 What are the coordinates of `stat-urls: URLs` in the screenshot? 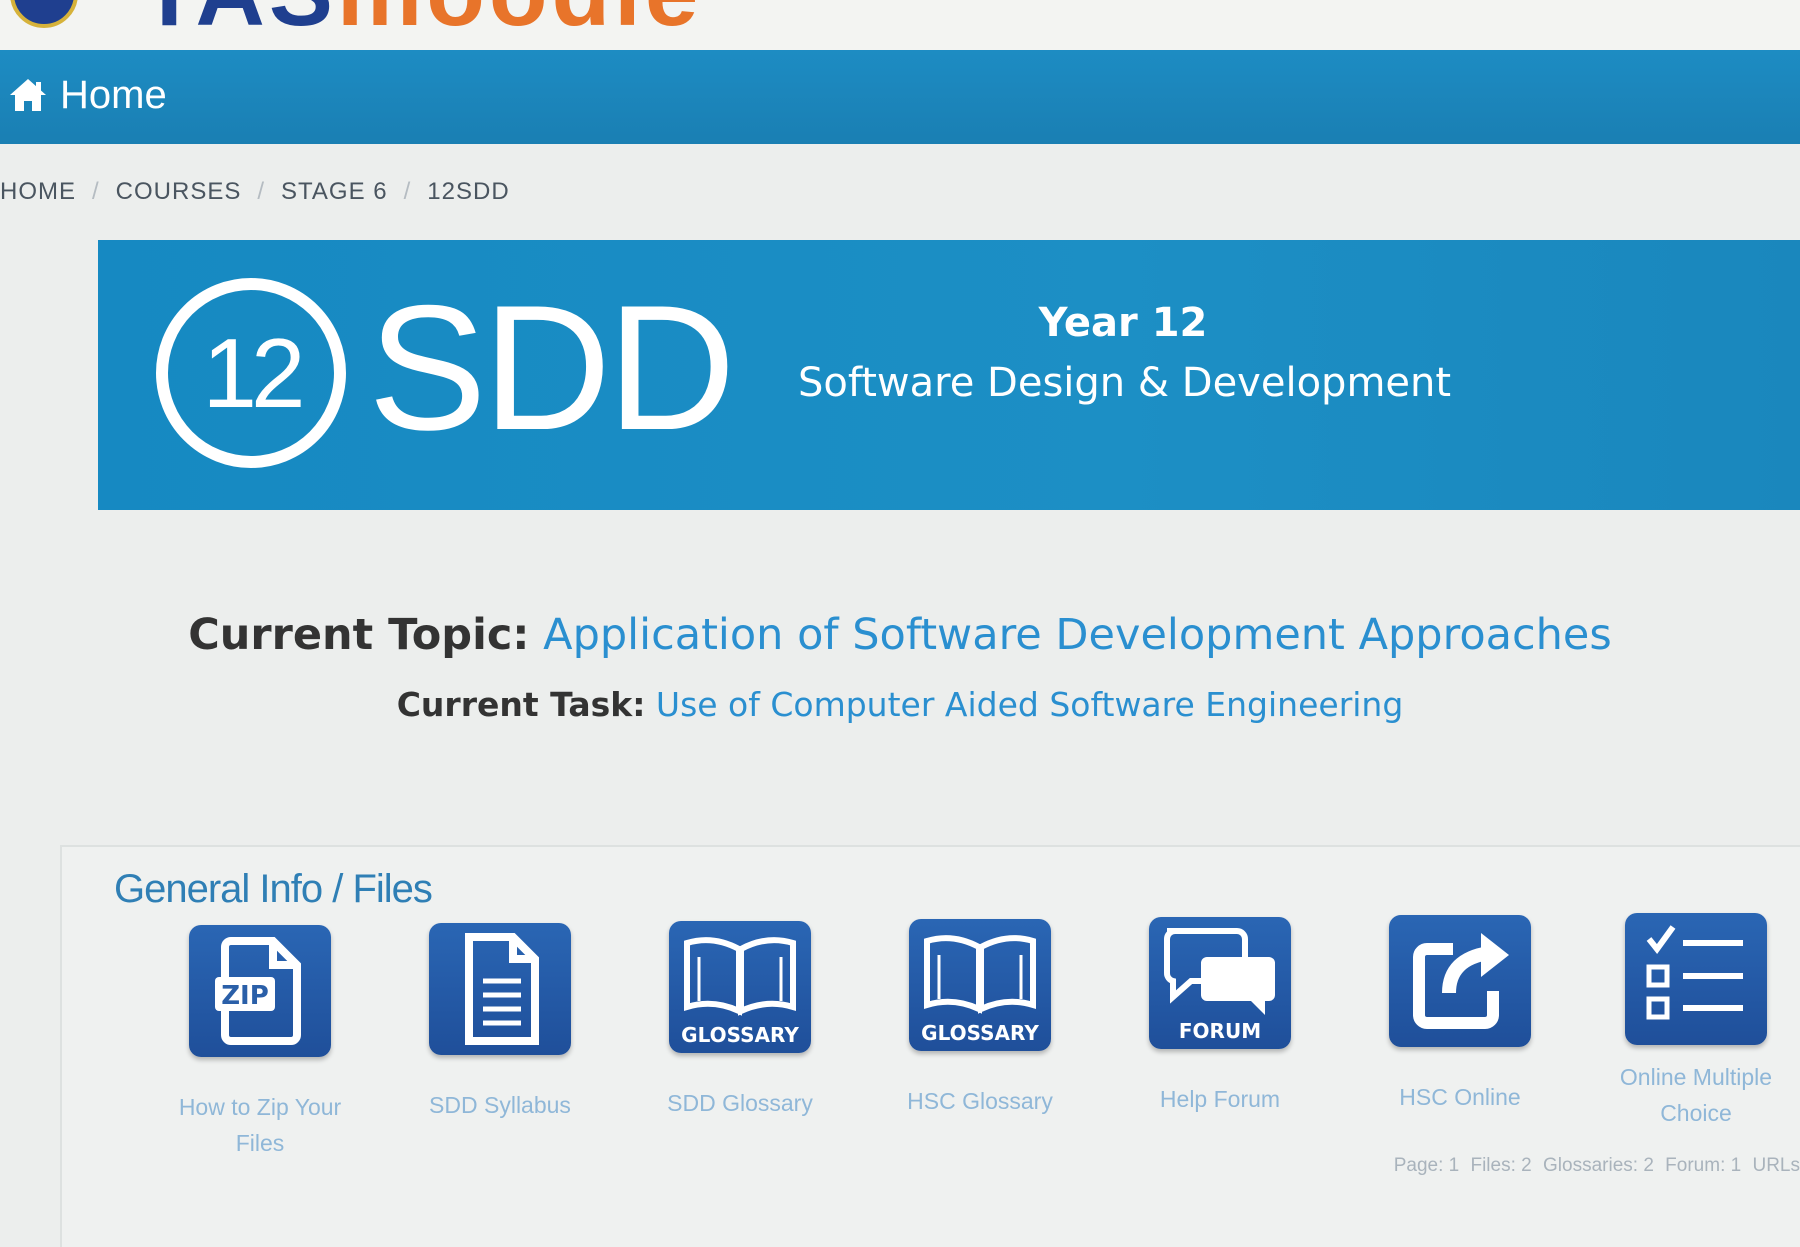 It's located at (1776, 1165).